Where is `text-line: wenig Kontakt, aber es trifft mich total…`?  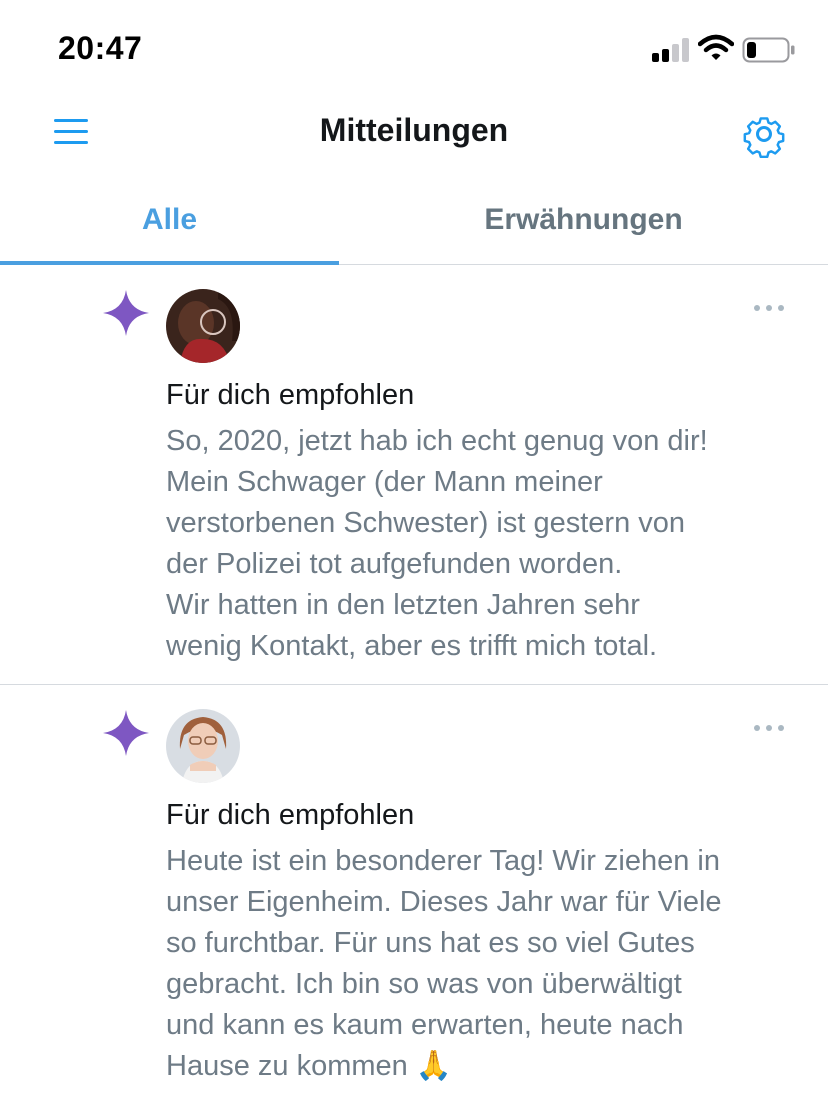 text-line: wenig Kontakt, aber es trifft mich total… is located at coordinates (412, 646).